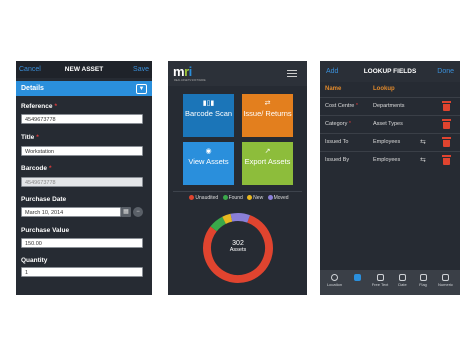  I want to click on mri-logo: mri, so click(182, 71).